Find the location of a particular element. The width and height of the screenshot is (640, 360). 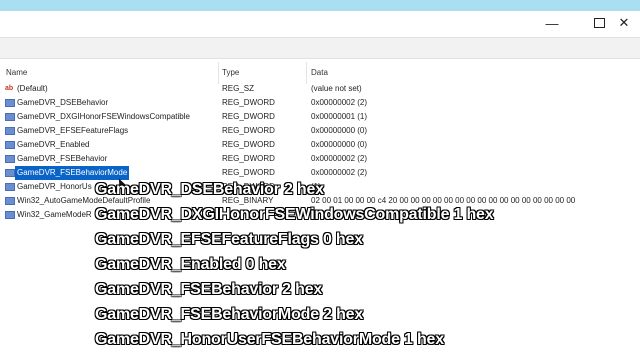

column-header-data: Data is located at coordinates (319, 73).